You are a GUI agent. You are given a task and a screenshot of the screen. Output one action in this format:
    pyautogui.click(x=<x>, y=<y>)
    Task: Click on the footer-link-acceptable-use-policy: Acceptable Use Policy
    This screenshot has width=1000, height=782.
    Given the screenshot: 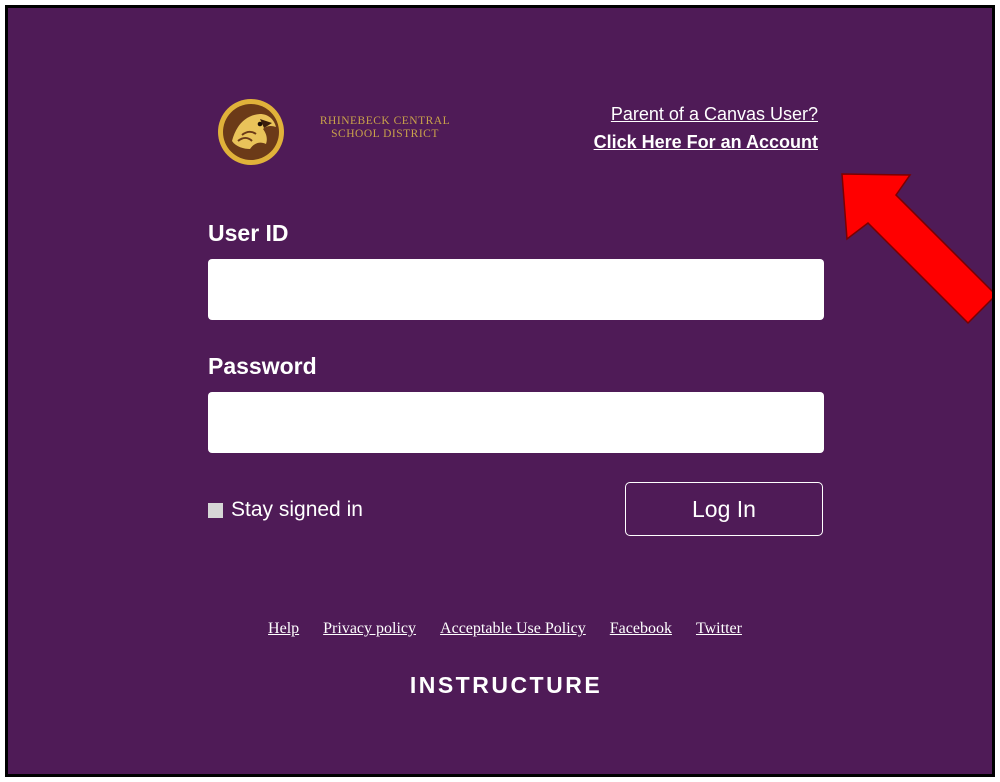 What is the action you would take?
    pyautogui.click(x=513, y=629)
    